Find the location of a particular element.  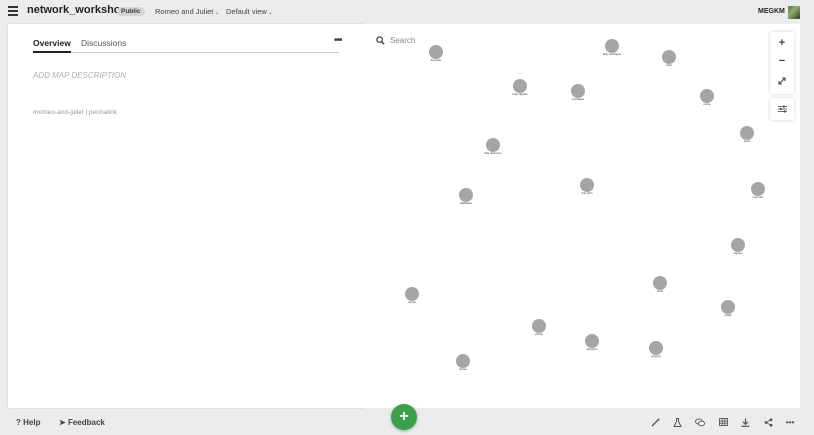

active-tab-indicator is located at coordinates (52, 52).